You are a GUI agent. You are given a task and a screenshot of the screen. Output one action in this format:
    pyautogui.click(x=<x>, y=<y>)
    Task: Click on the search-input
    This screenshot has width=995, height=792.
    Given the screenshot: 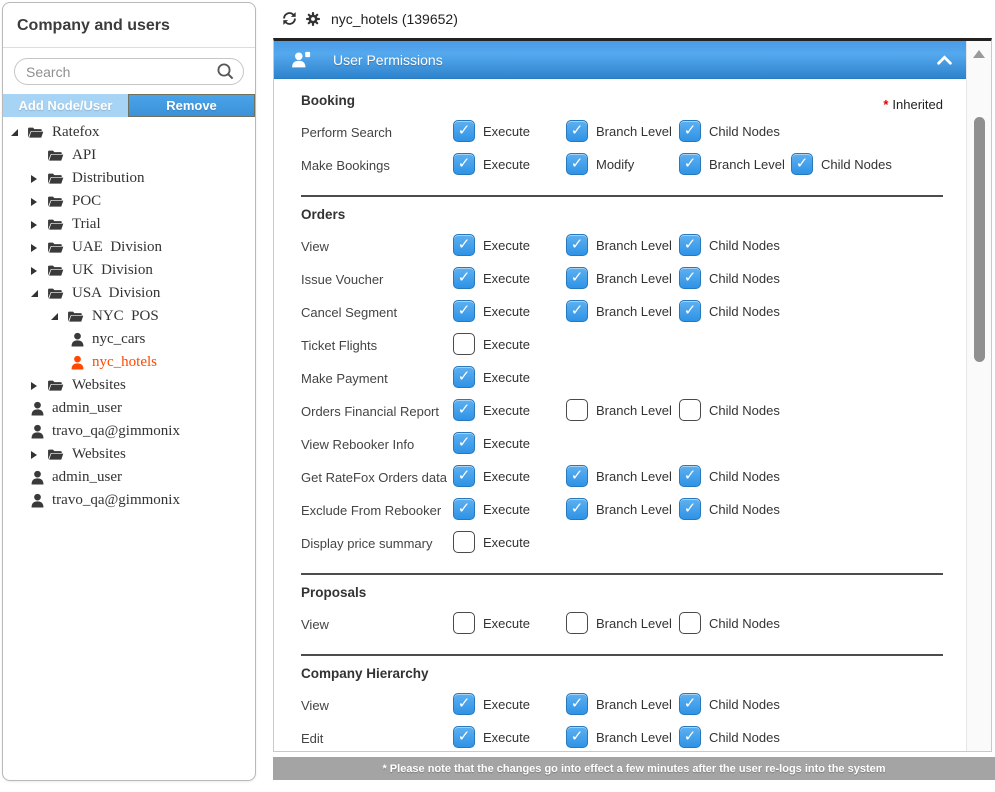 What is the action you would take?
    pyautogui.click(x=129, y=71)
    